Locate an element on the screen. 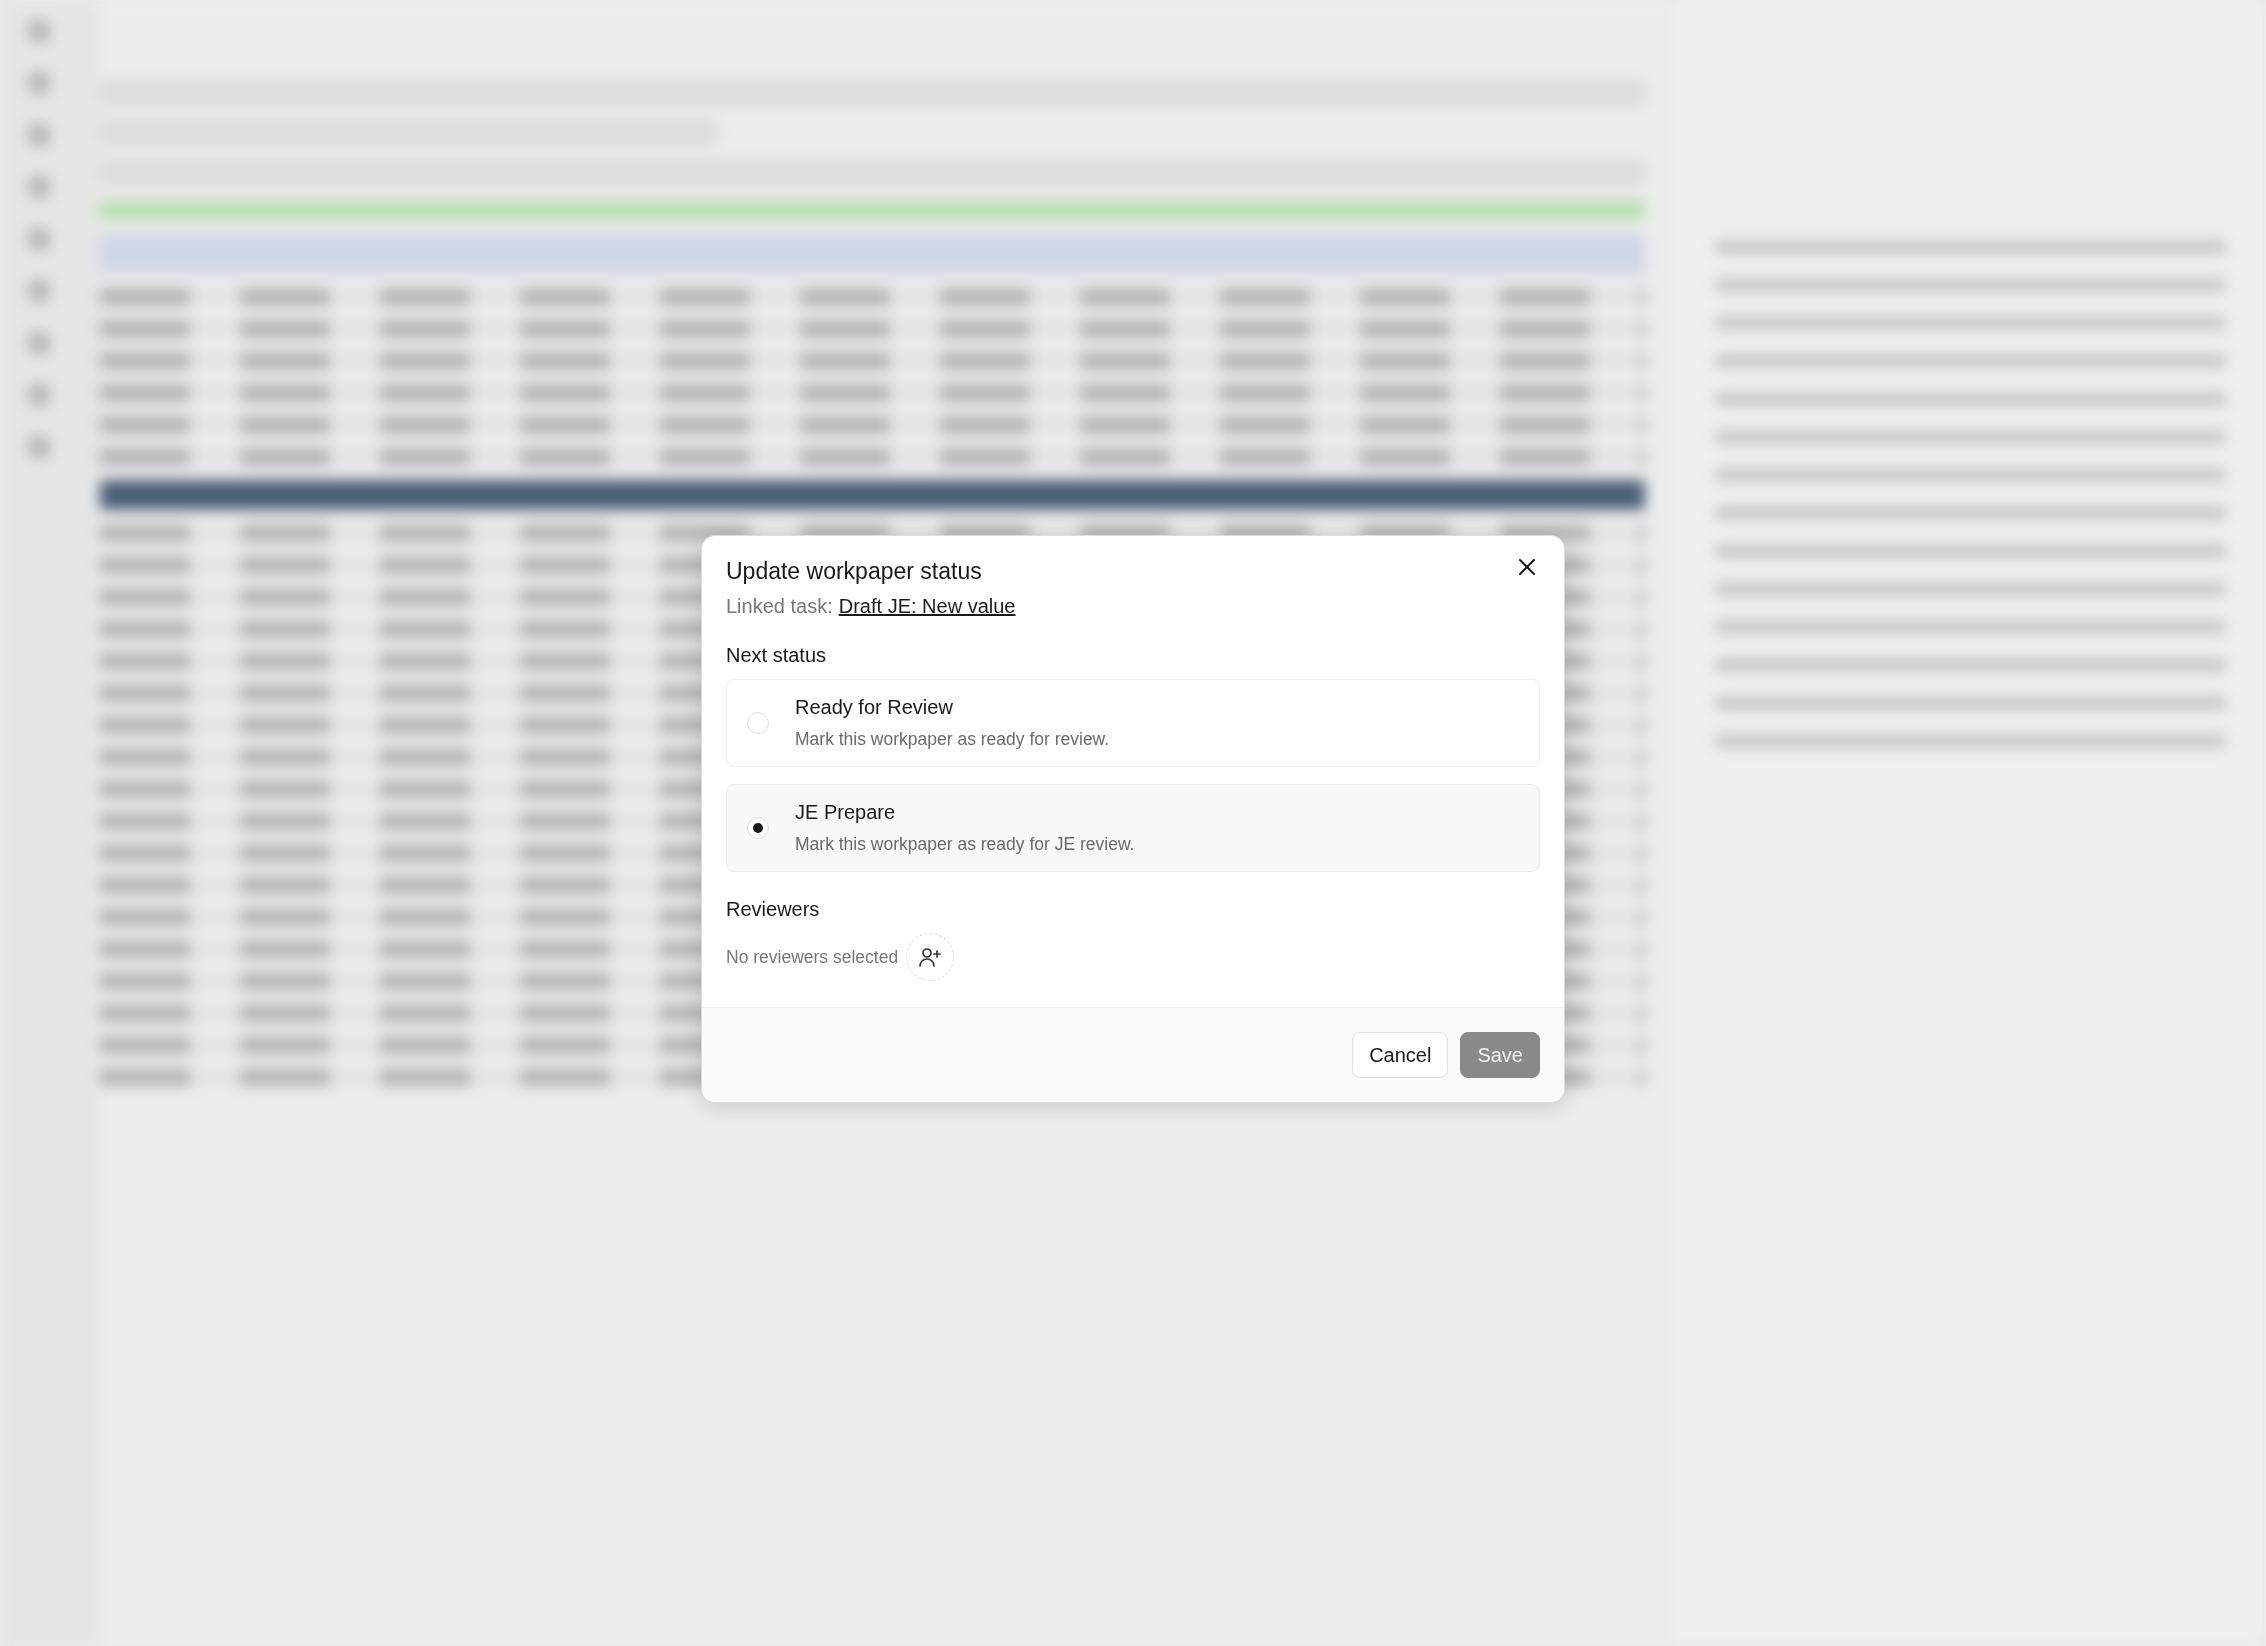 The image size is (2266, 1646). status-option: JE Prepare Mark this workpaper as ready for JE review. is located at coordinates (1133, 828).